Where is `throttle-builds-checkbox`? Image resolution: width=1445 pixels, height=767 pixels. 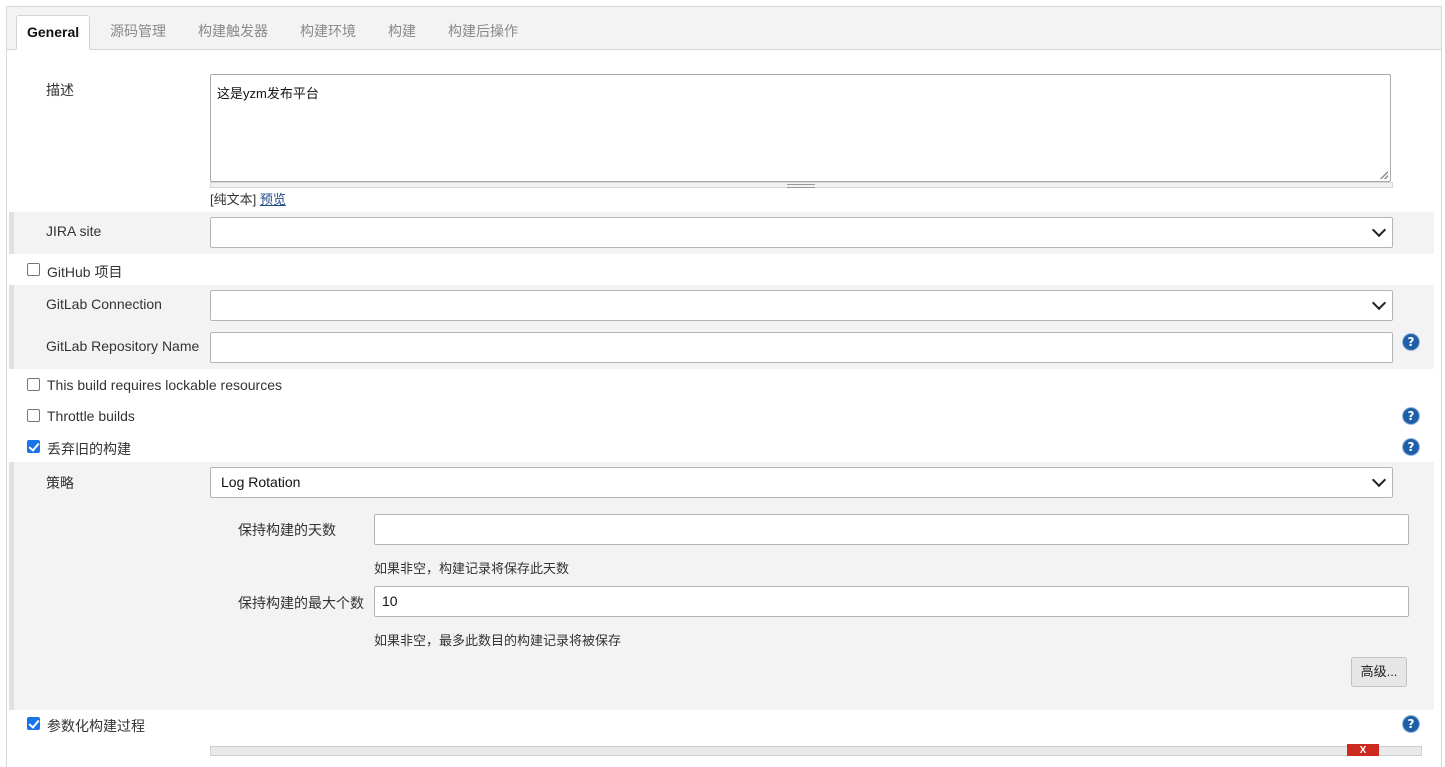
throttle-builds-checkbox is located at coordinates (33, 415).